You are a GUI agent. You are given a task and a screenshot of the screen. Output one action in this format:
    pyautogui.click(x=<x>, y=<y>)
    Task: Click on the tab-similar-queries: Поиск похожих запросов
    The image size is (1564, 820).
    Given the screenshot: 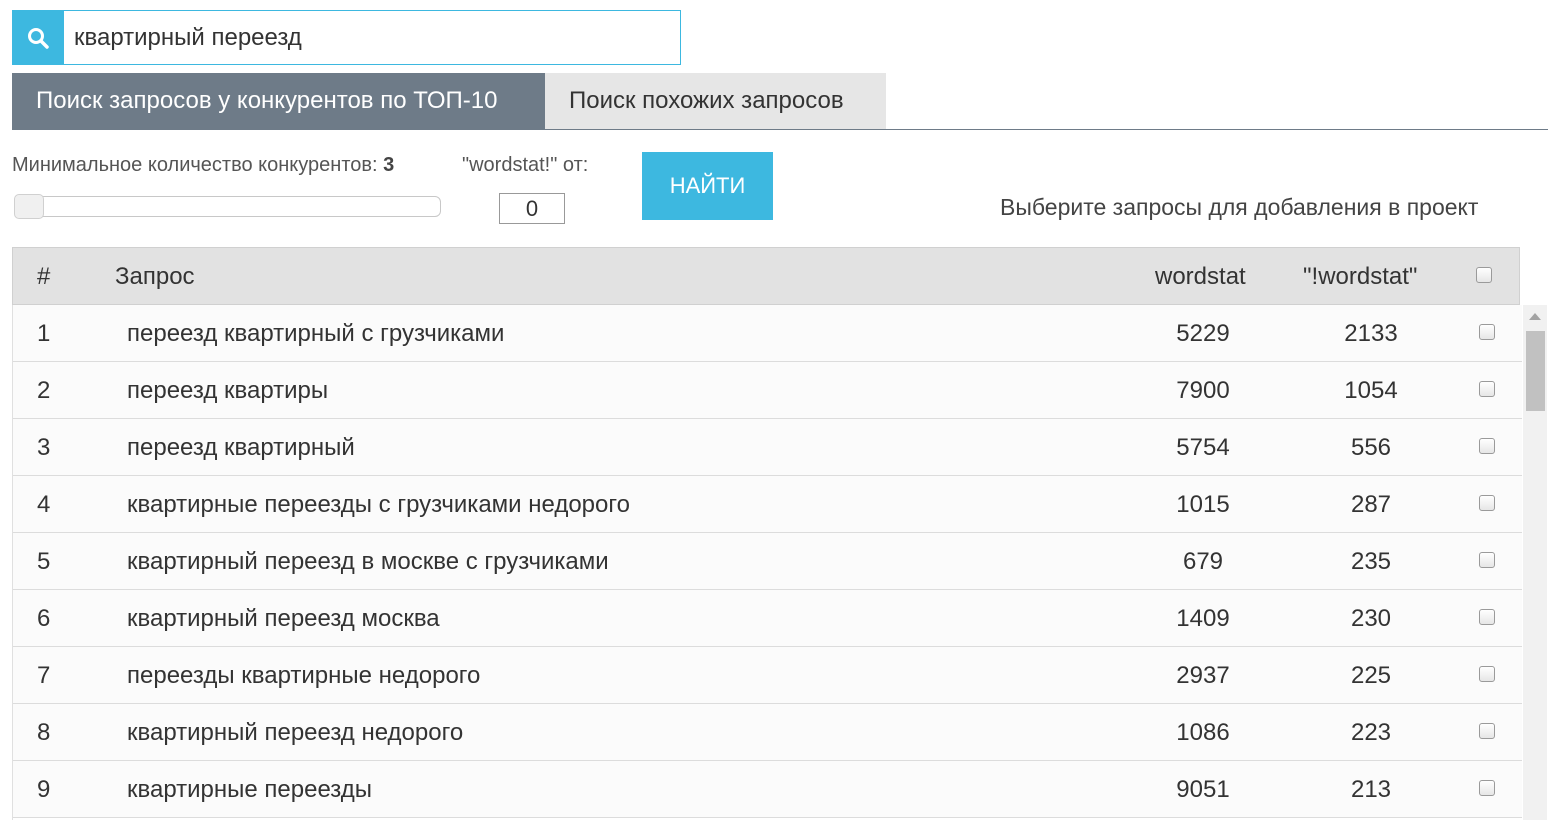 What is the action you would take?
    pyautogui.click(x=715, y=101)
    